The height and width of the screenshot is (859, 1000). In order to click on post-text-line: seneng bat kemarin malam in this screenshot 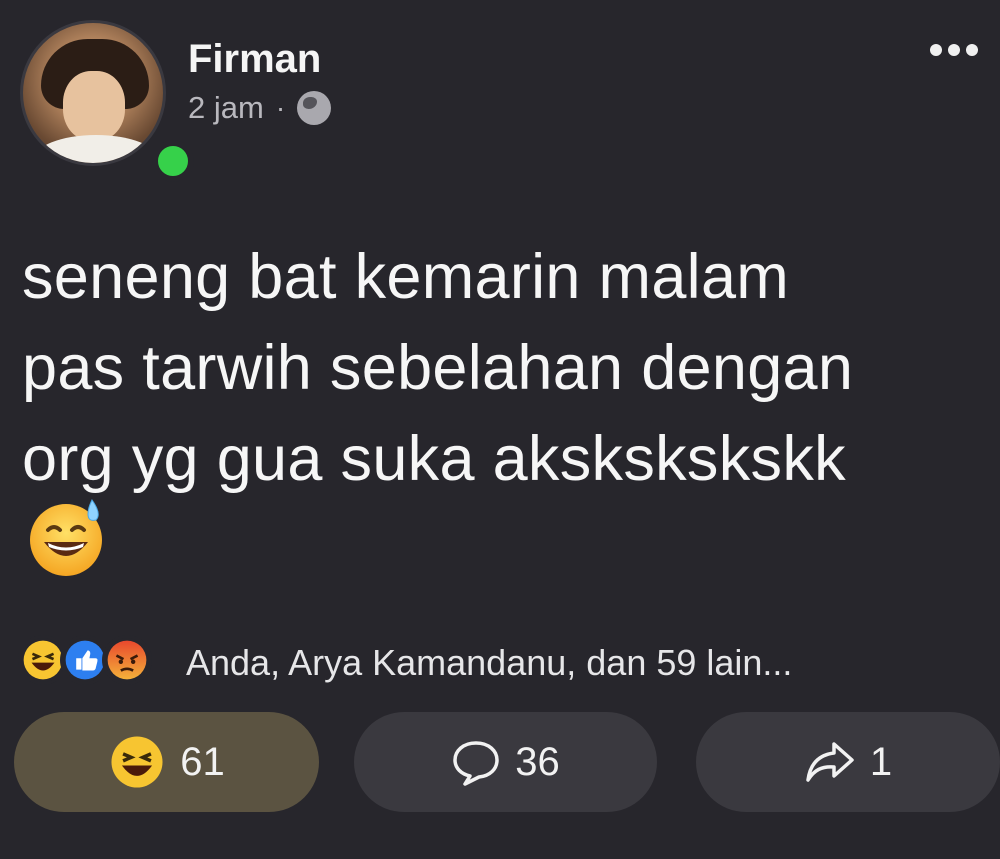, I will do `click(406, 277)`.